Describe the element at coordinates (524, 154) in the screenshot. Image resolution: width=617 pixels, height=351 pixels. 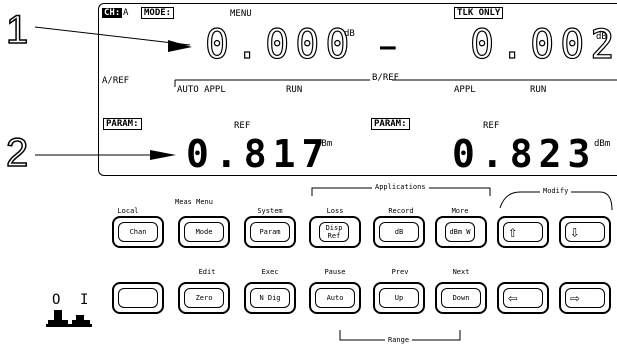
I see `param-value-b: 0.823` at that location.